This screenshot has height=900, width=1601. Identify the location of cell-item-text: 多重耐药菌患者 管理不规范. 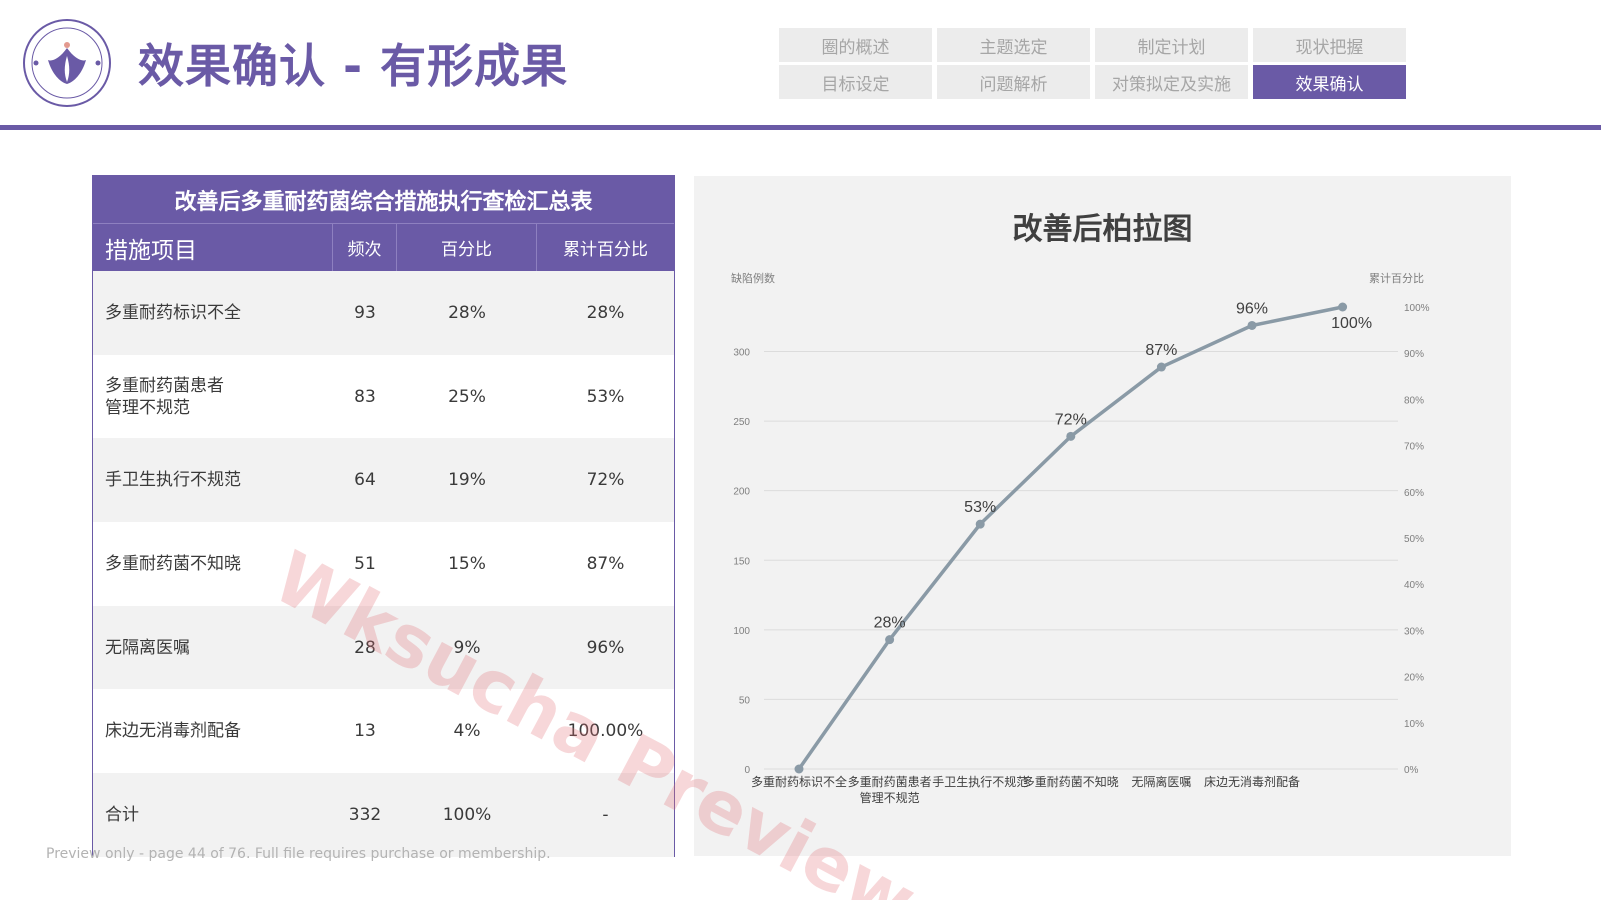
(164, 396).